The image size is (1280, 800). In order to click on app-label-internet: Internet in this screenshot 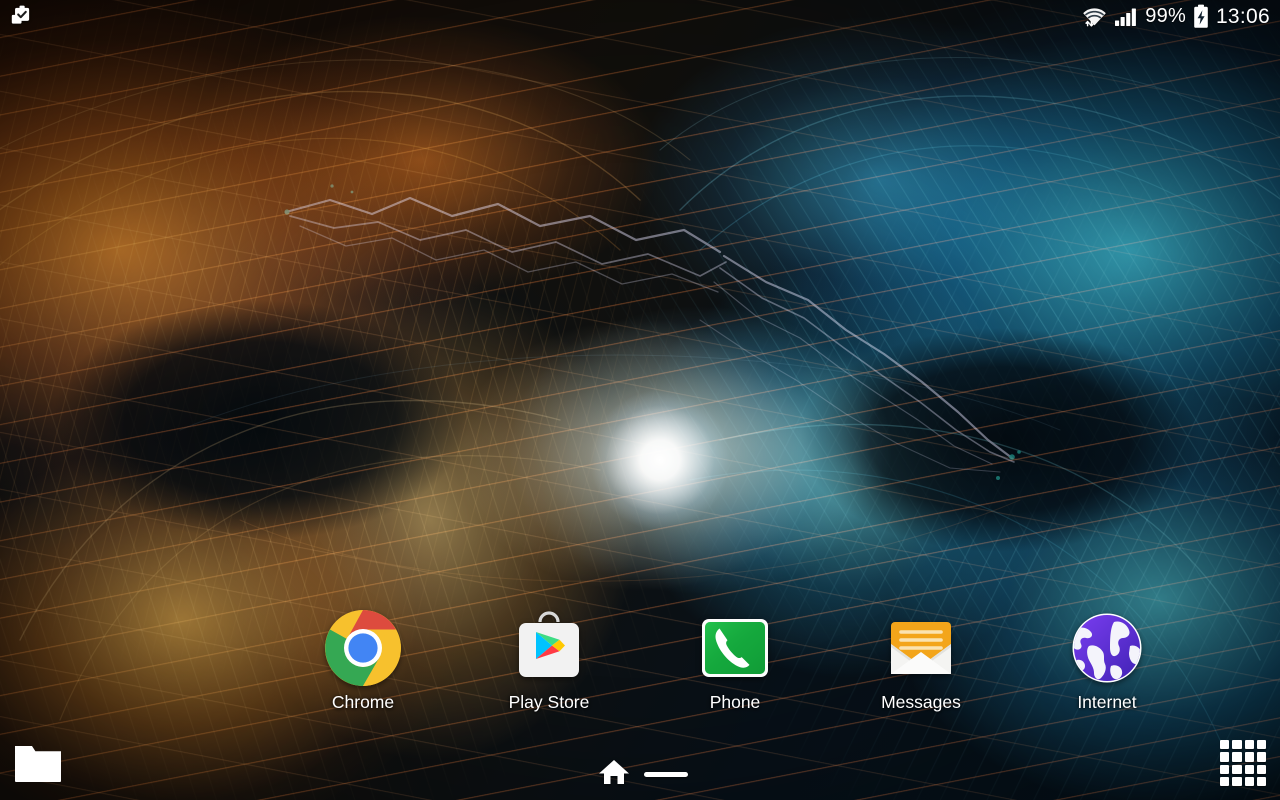, I will do `click(1107, 702)`.